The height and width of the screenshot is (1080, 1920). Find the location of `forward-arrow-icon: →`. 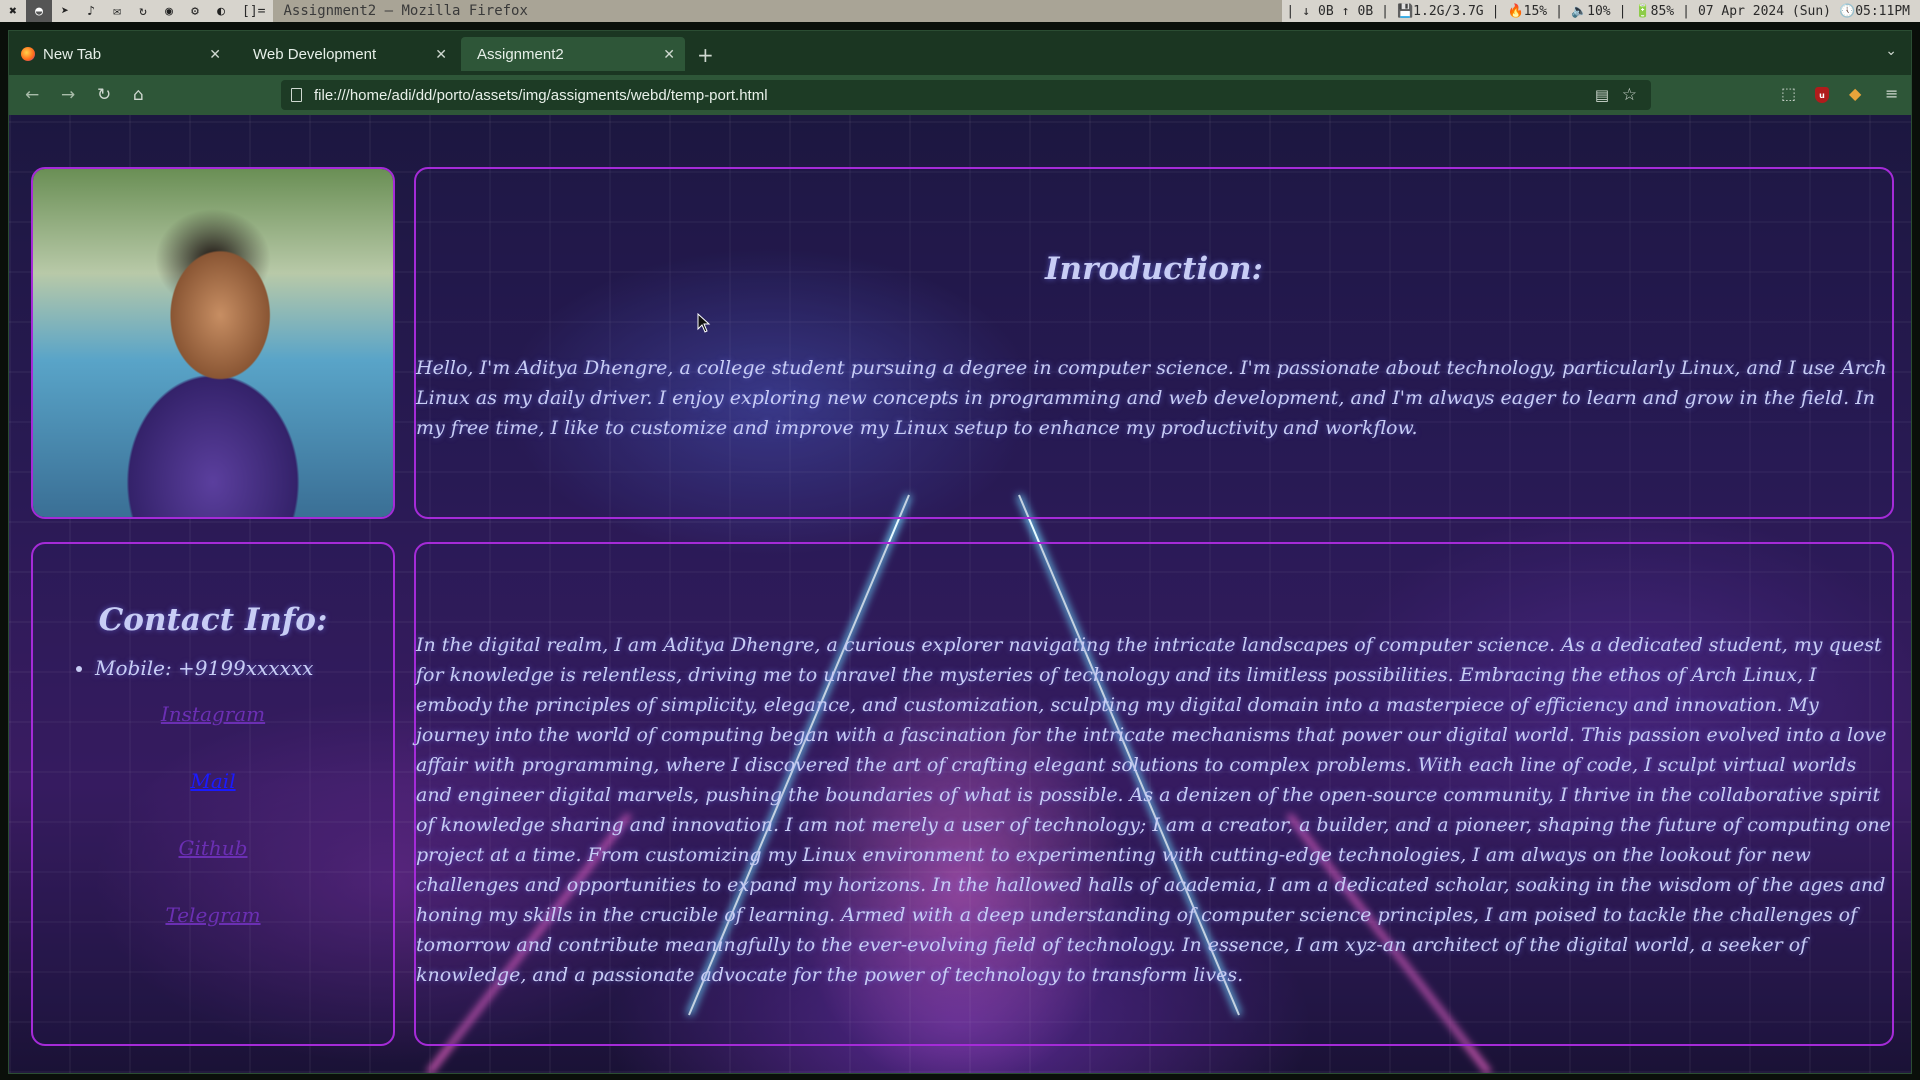

forward-arrow-icon: → is located at coordinates (68, 95).